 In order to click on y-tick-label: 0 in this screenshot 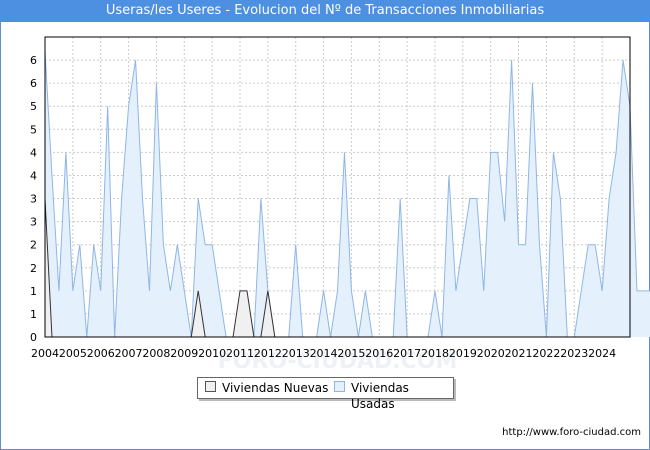, I will do `click(33, 337)`.